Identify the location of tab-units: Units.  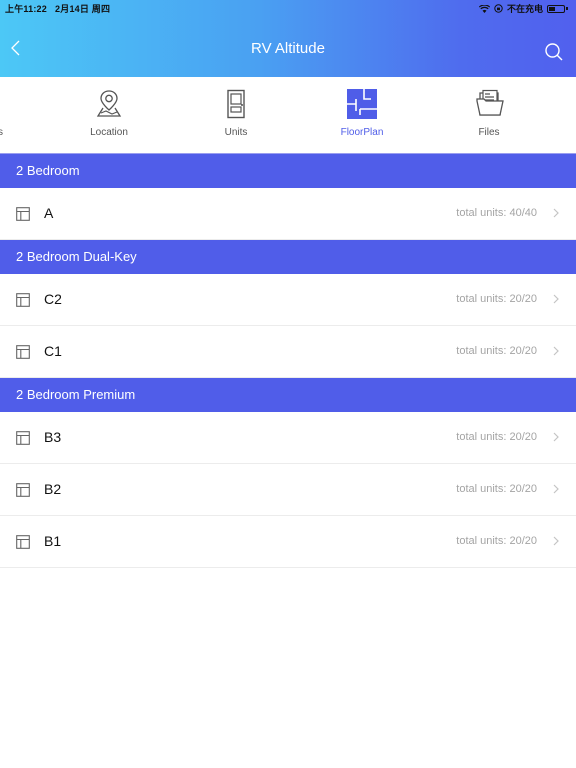
(236, 115).